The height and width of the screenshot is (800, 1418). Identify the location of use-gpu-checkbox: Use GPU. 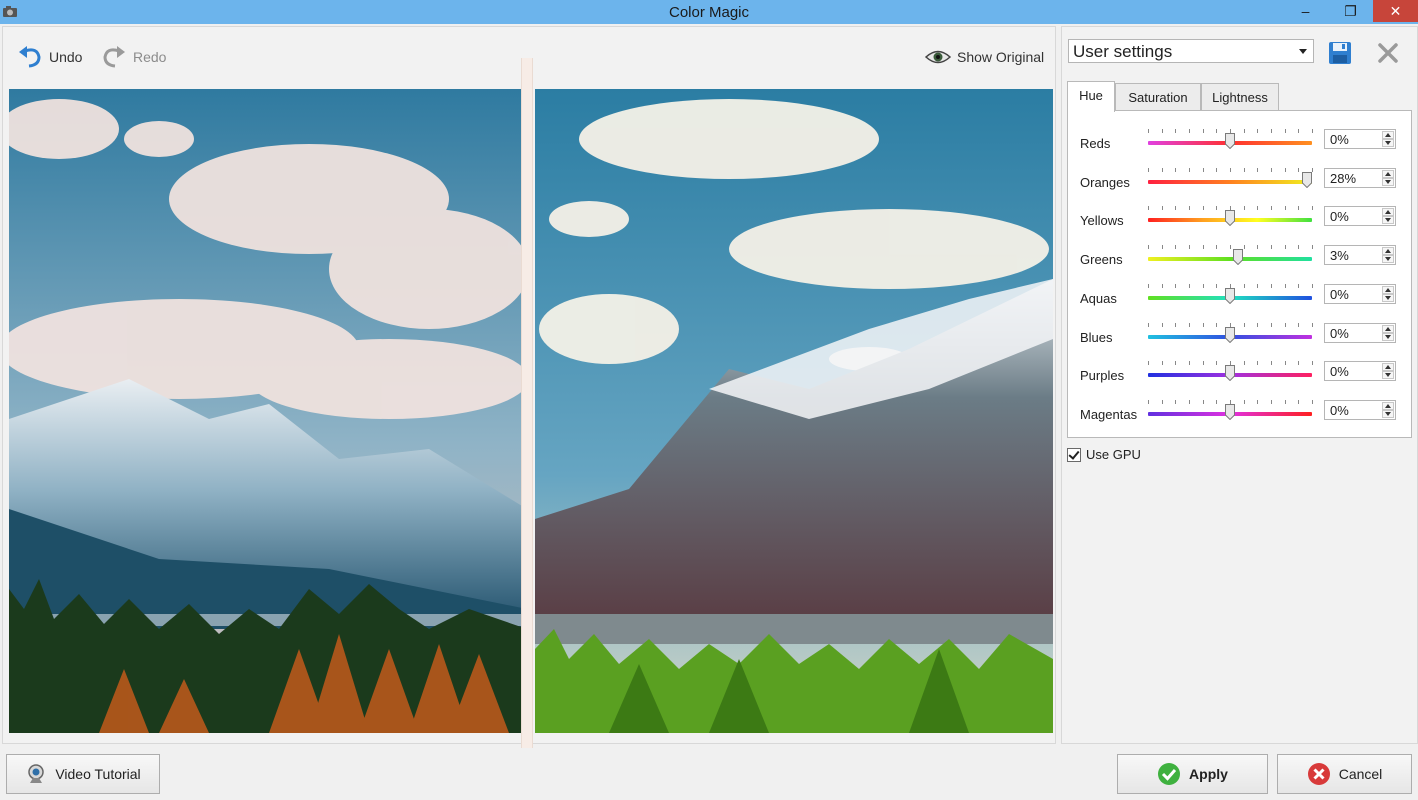
(1104, 454).